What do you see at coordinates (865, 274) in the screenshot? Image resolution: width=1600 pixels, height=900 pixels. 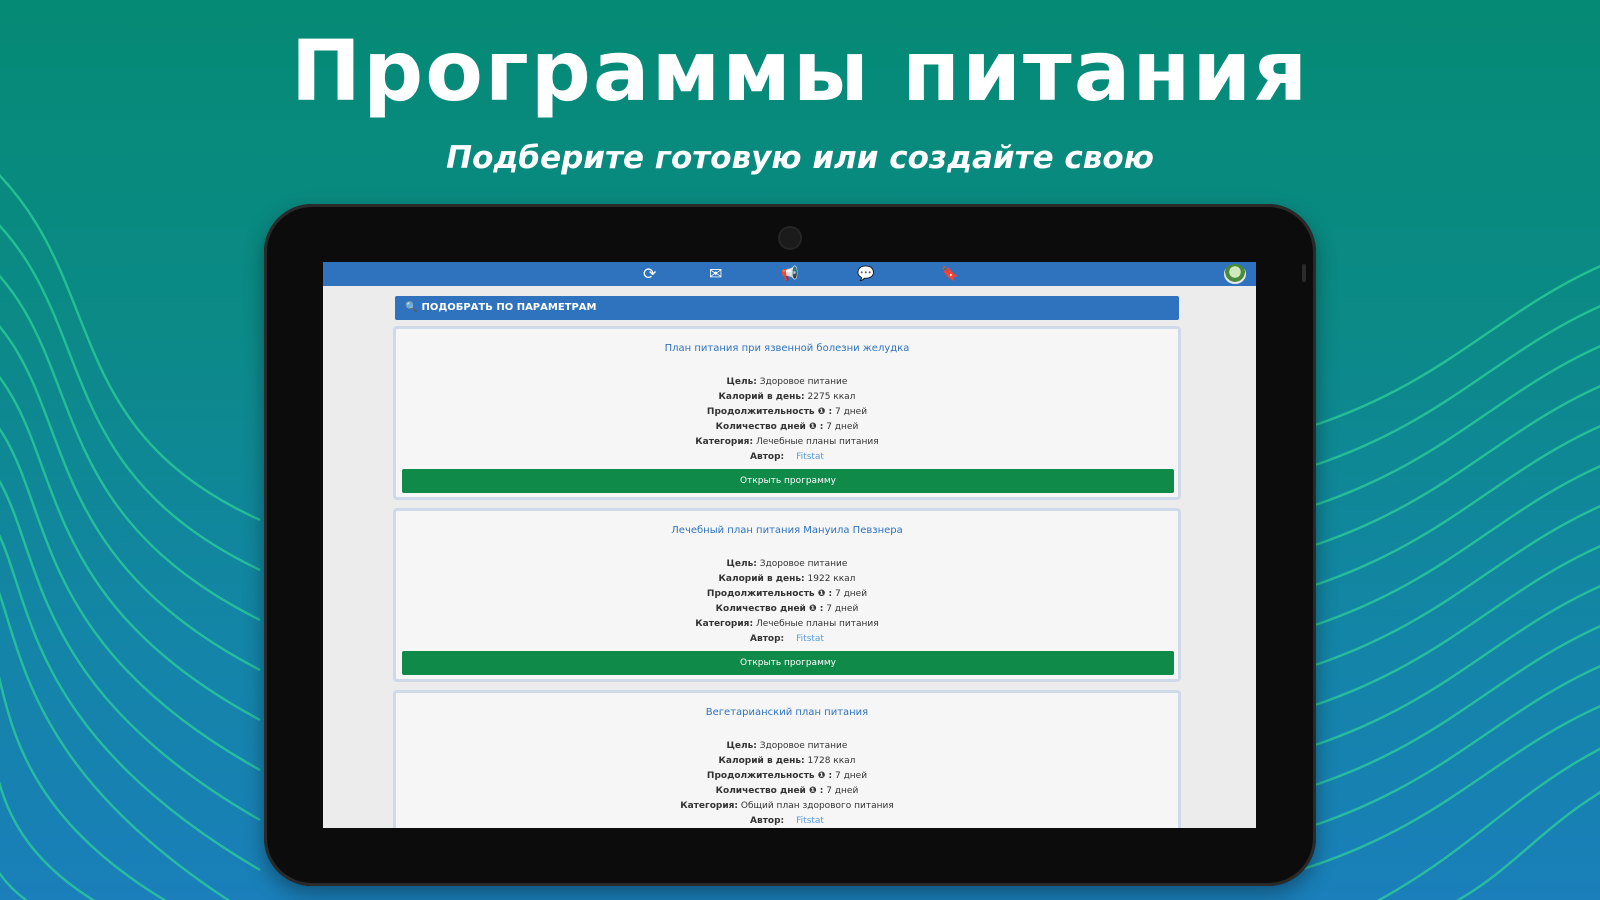 I see `chat-icon: 💬` at bounding box center [865, 274].